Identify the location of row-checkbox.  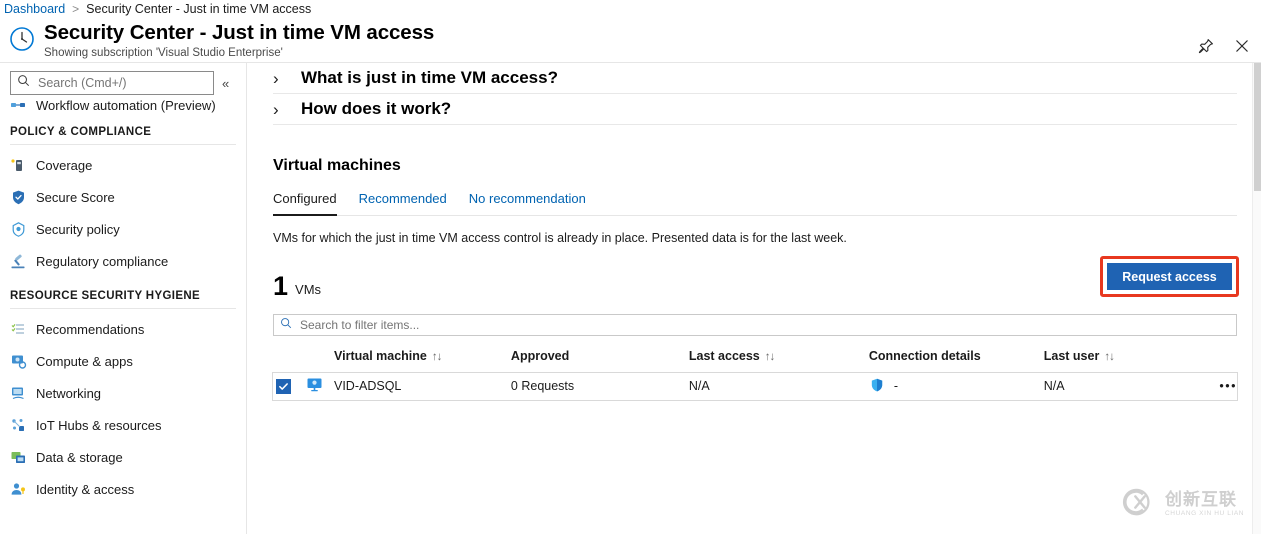
(283, 386).